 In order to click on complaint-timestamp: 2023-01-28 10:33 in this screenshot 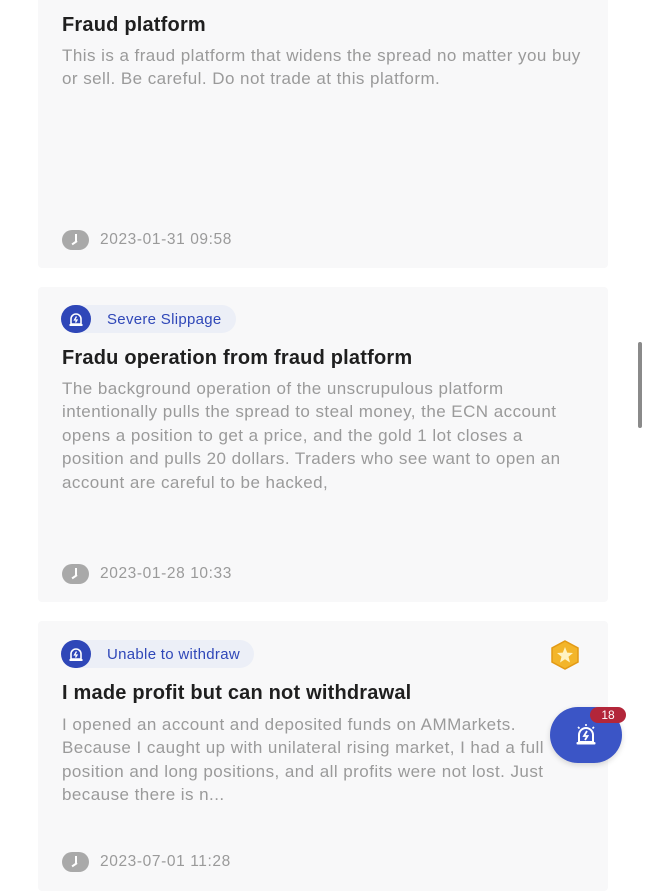, I will do `click(166, 573)`.